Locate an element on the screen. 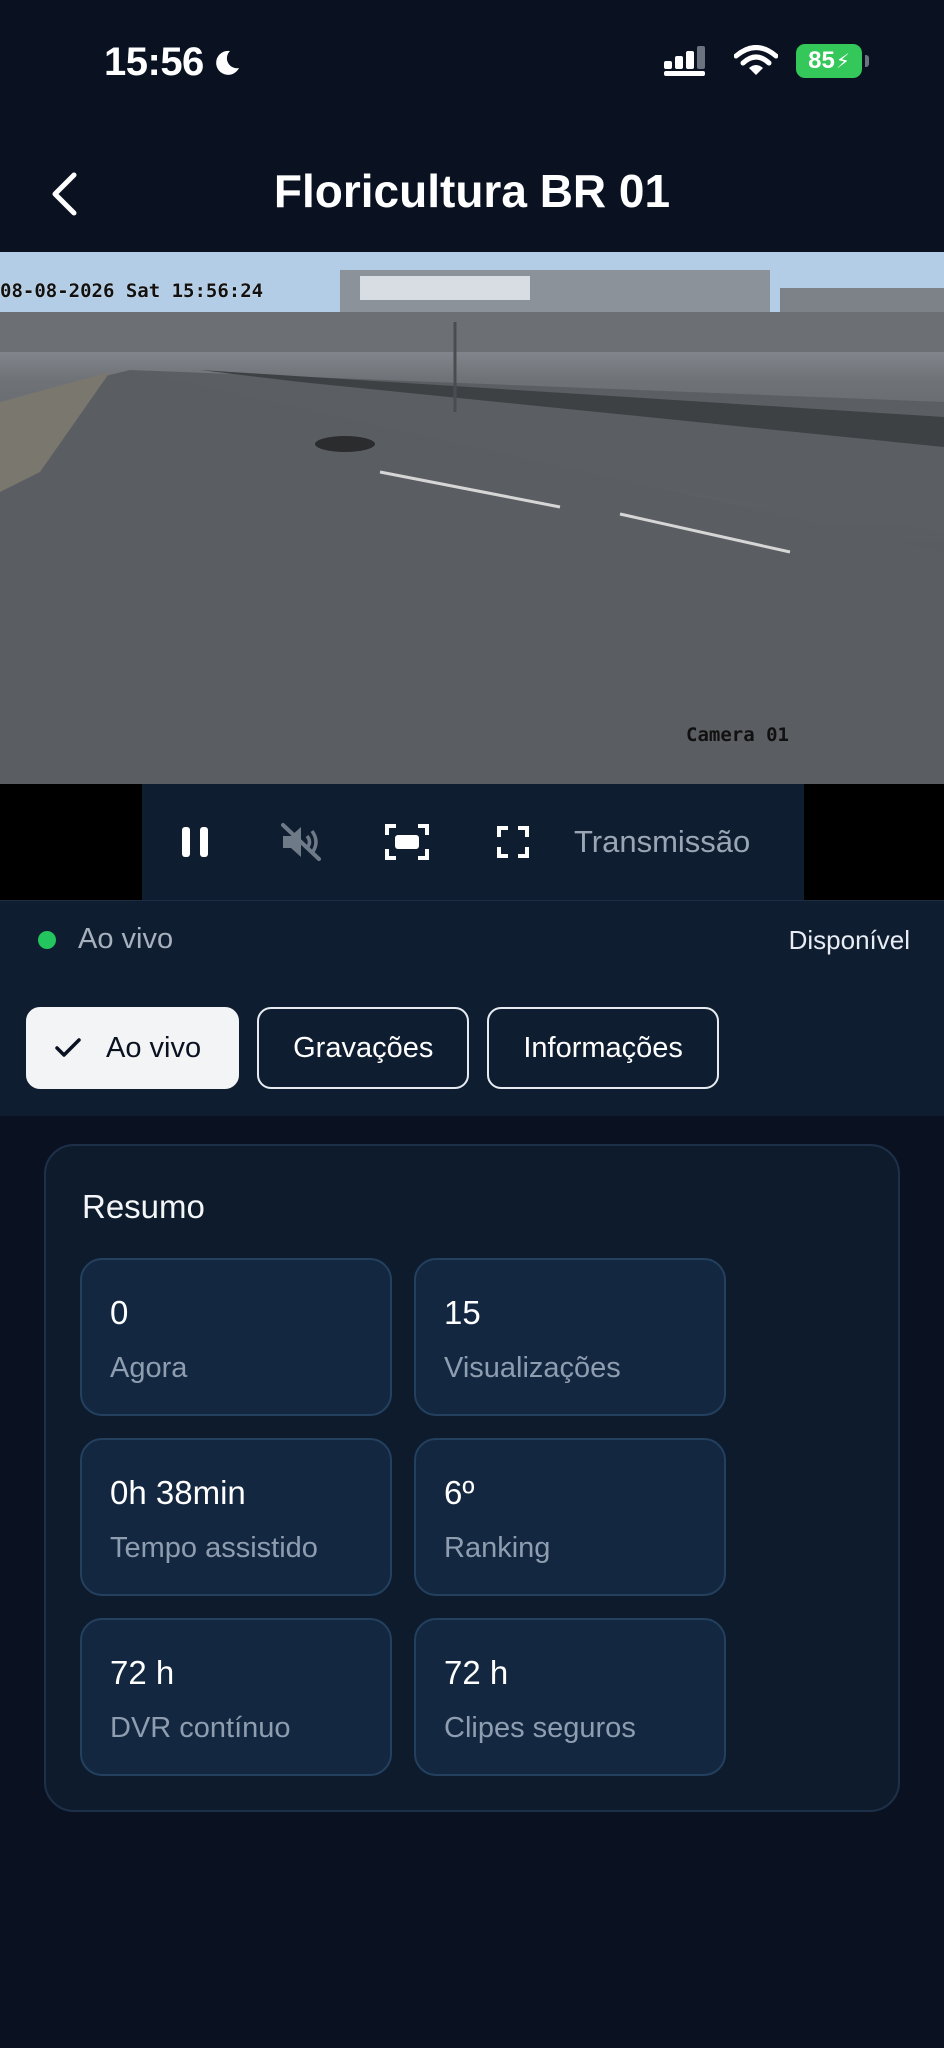 This screenshot has height=2048, width=944. stat-ranking: 6º Ranking is located at coordinates (570, 1517).